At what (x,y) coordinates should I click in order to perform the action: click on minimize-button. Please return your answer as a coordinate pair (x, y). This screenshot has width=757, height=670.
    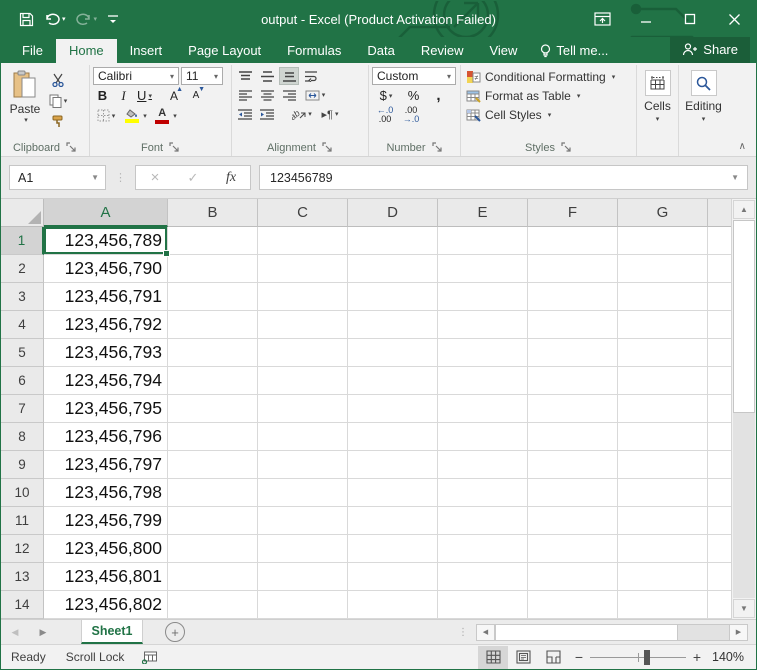
    Looking at the image, I should click on (646, 19).